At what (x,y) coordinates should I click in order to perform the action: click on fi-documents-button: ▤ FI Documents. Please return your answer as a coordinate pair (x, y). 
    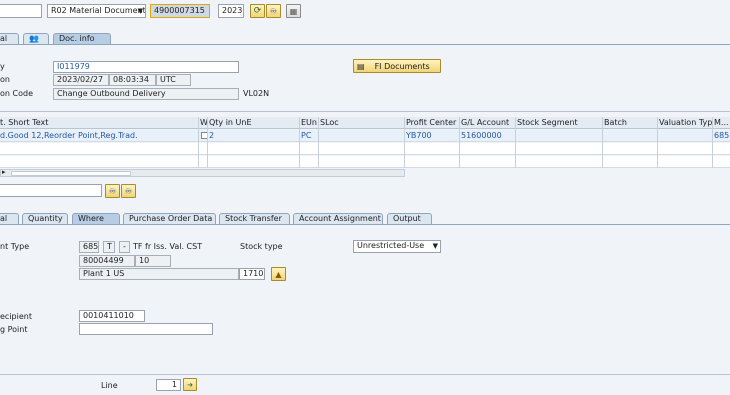
    Looking at the image, I should click on (397, 66).